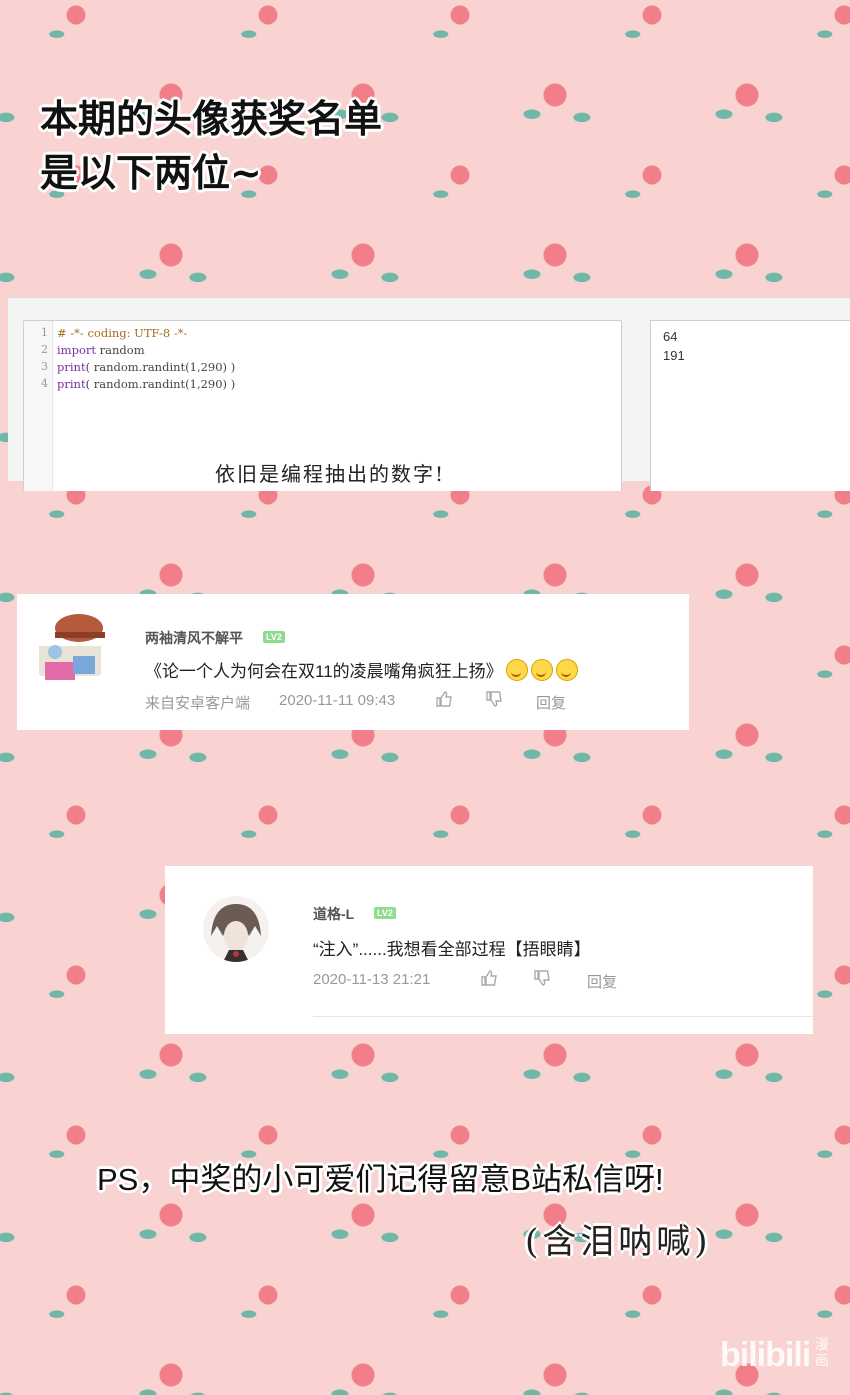 This screenshot has width=850, height=1395. Describe the element at coordinates (563, 1016) in the screenshot. I see `comment-divider` at that location.